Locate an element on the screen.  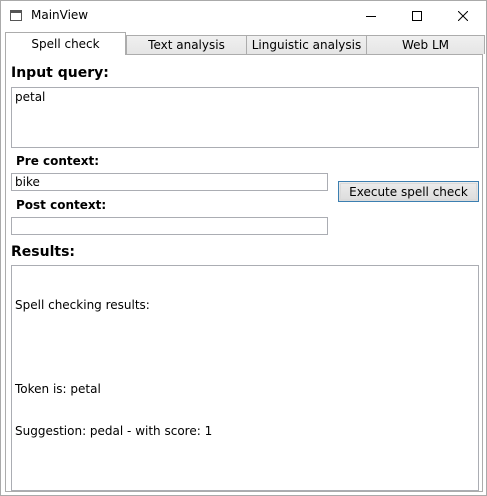
results-line is located at coordinates (245, 347).